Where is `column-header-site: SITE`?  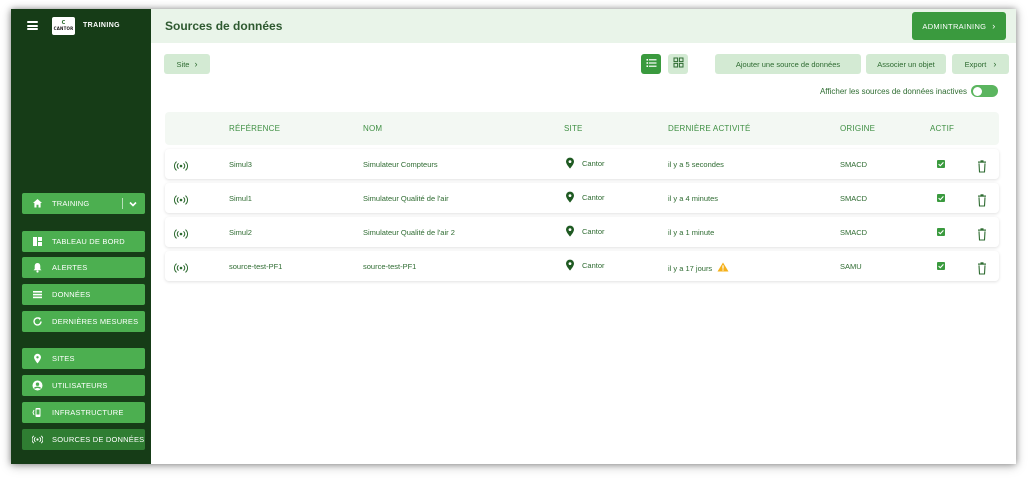 column-header-site: SITE is located at coordinates (573, 128).